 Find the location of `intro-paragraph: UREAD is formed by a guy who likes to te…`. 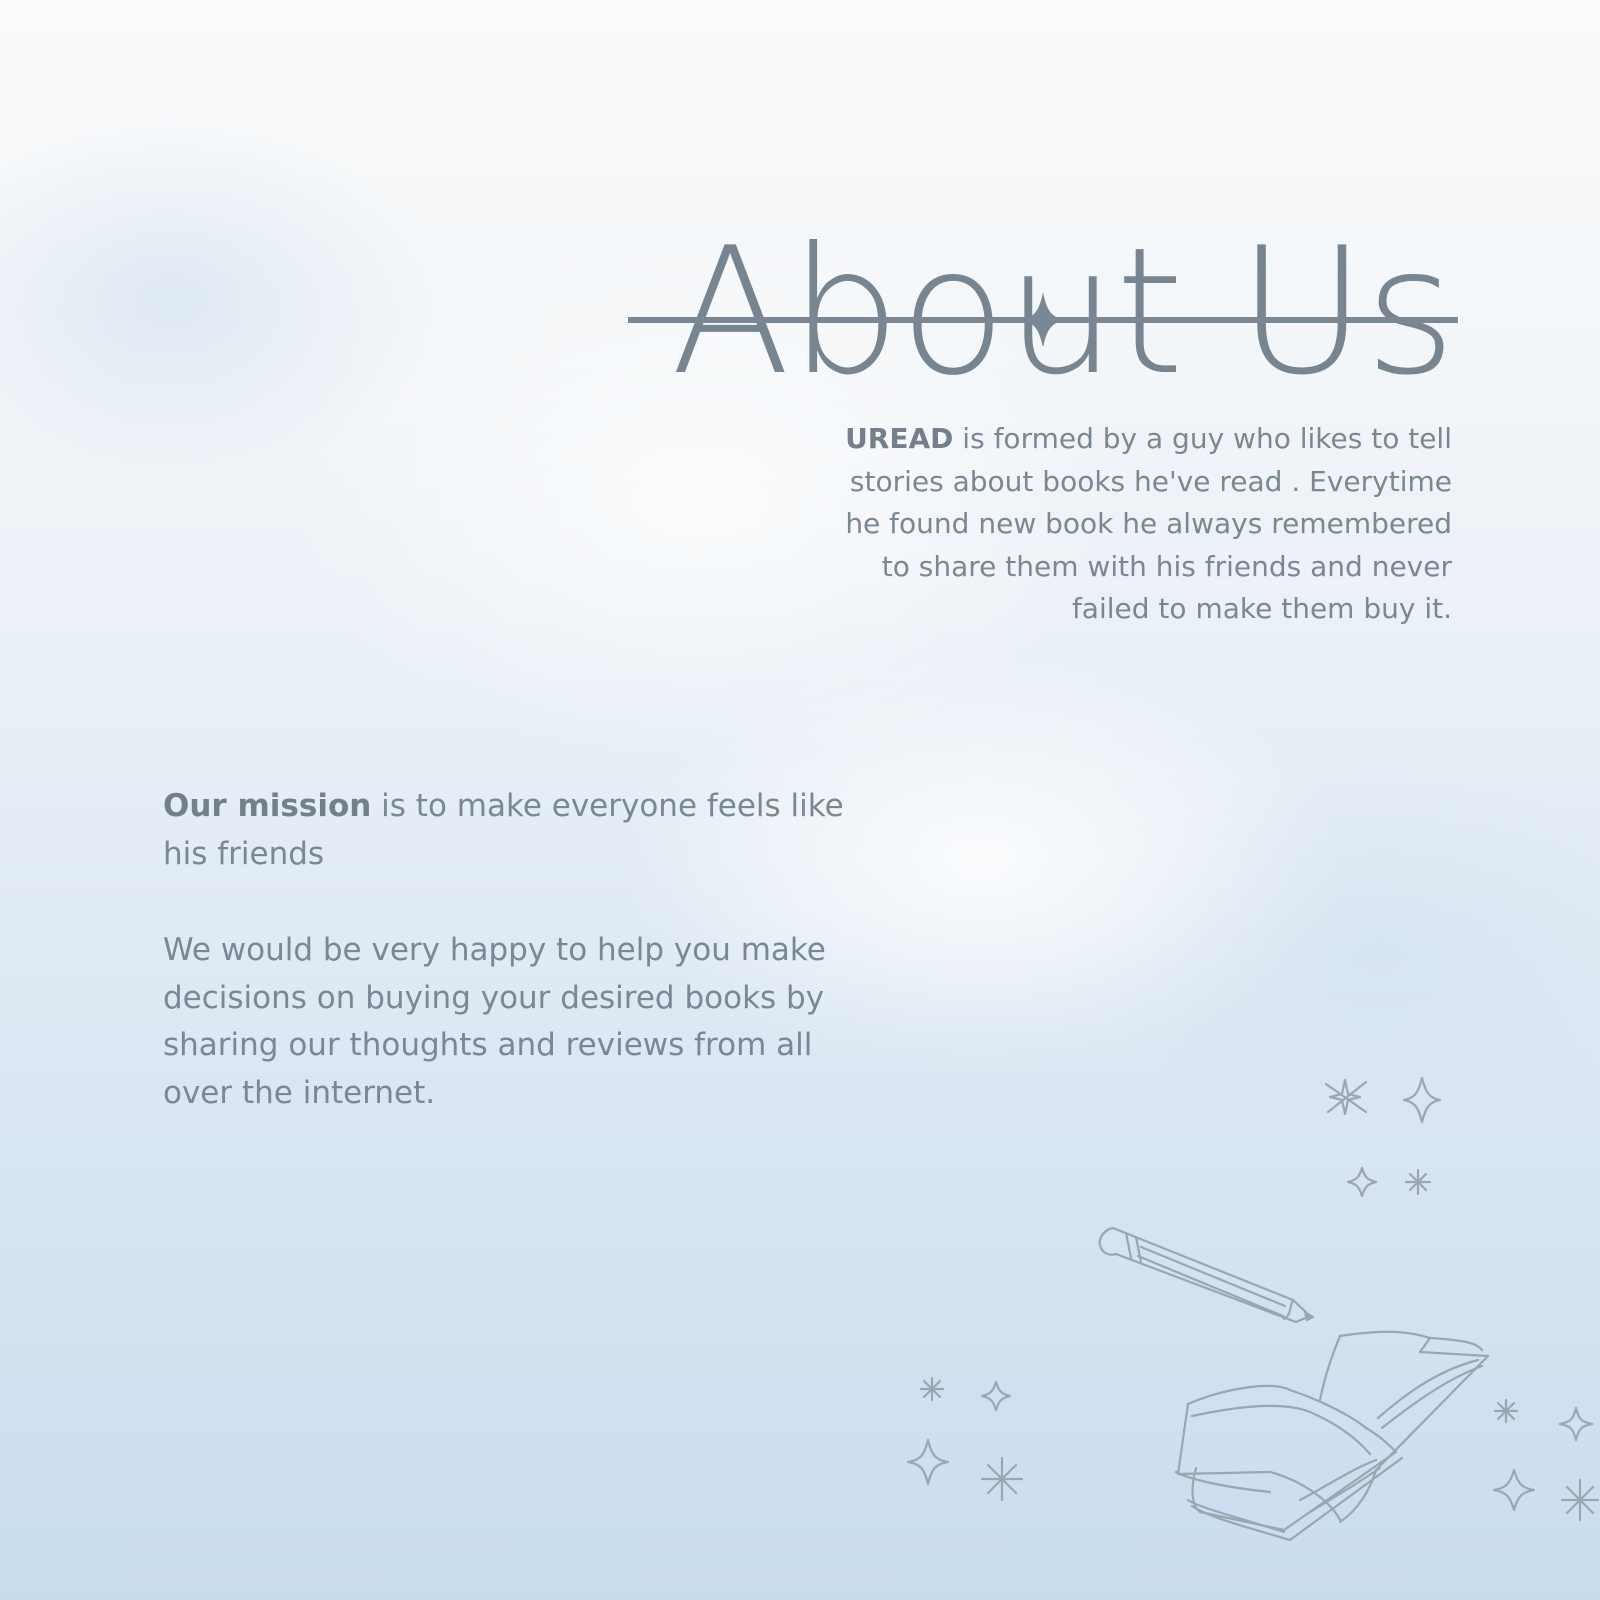

intro-paragraph: UREAD is formed by a guy who likes to te… is located at coordinates (1136, 524).